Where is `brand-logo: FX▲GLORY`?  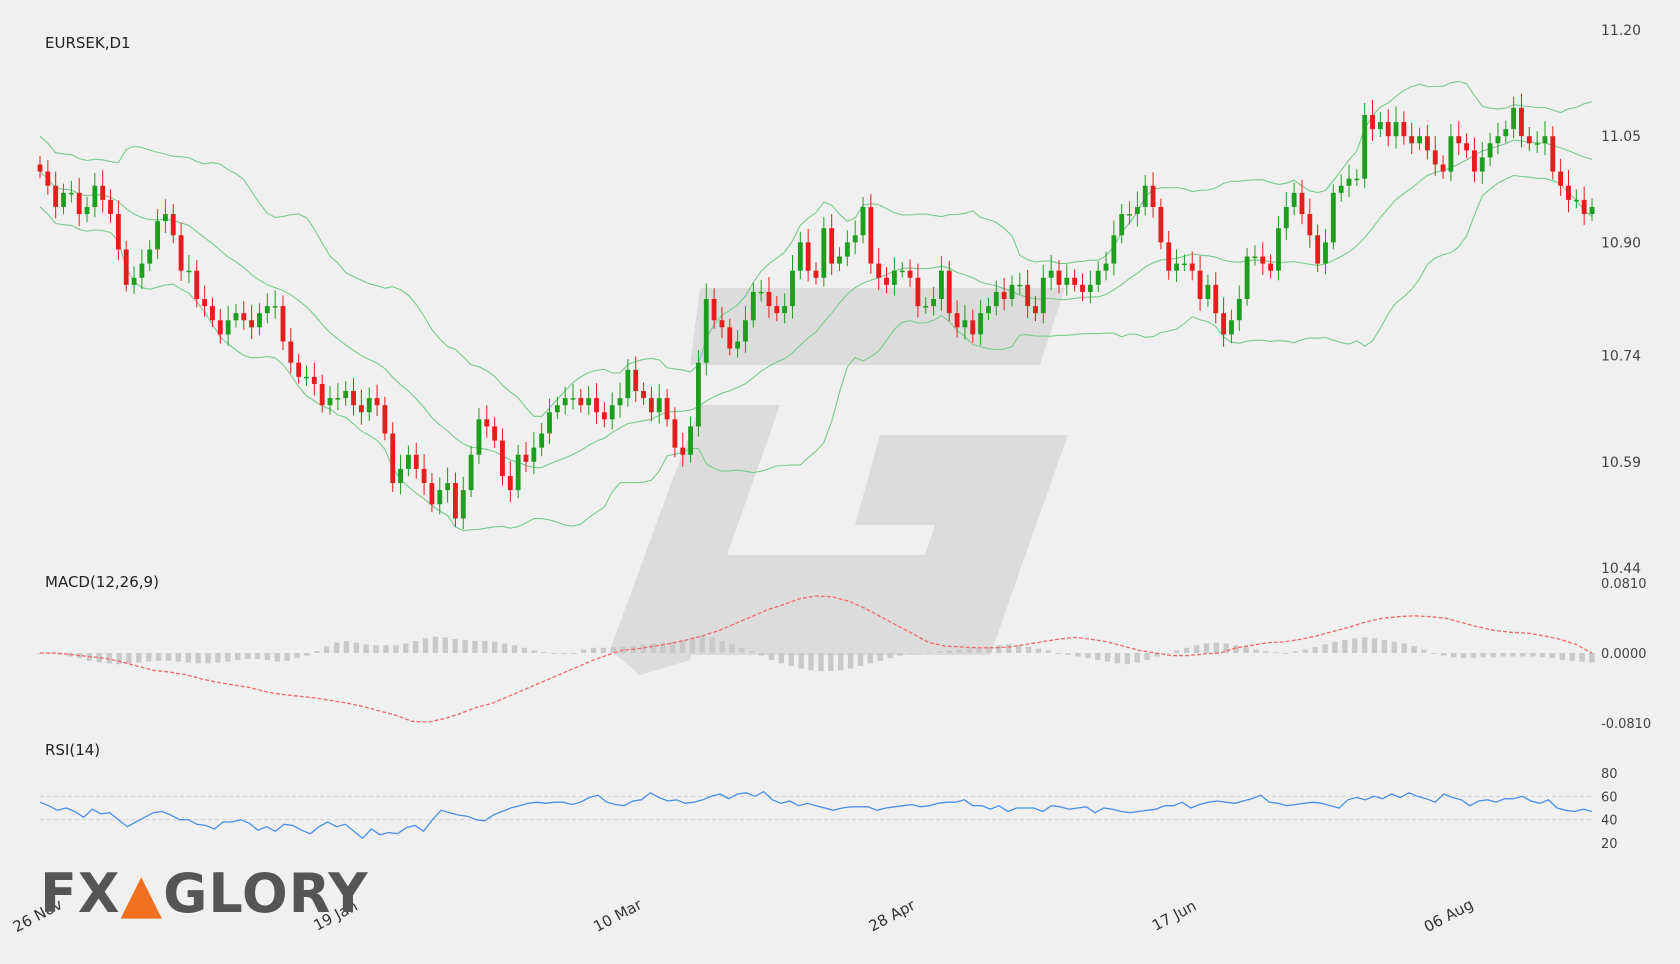 brand-logo: FX▲GLORY is located at coordinates (204, 893).